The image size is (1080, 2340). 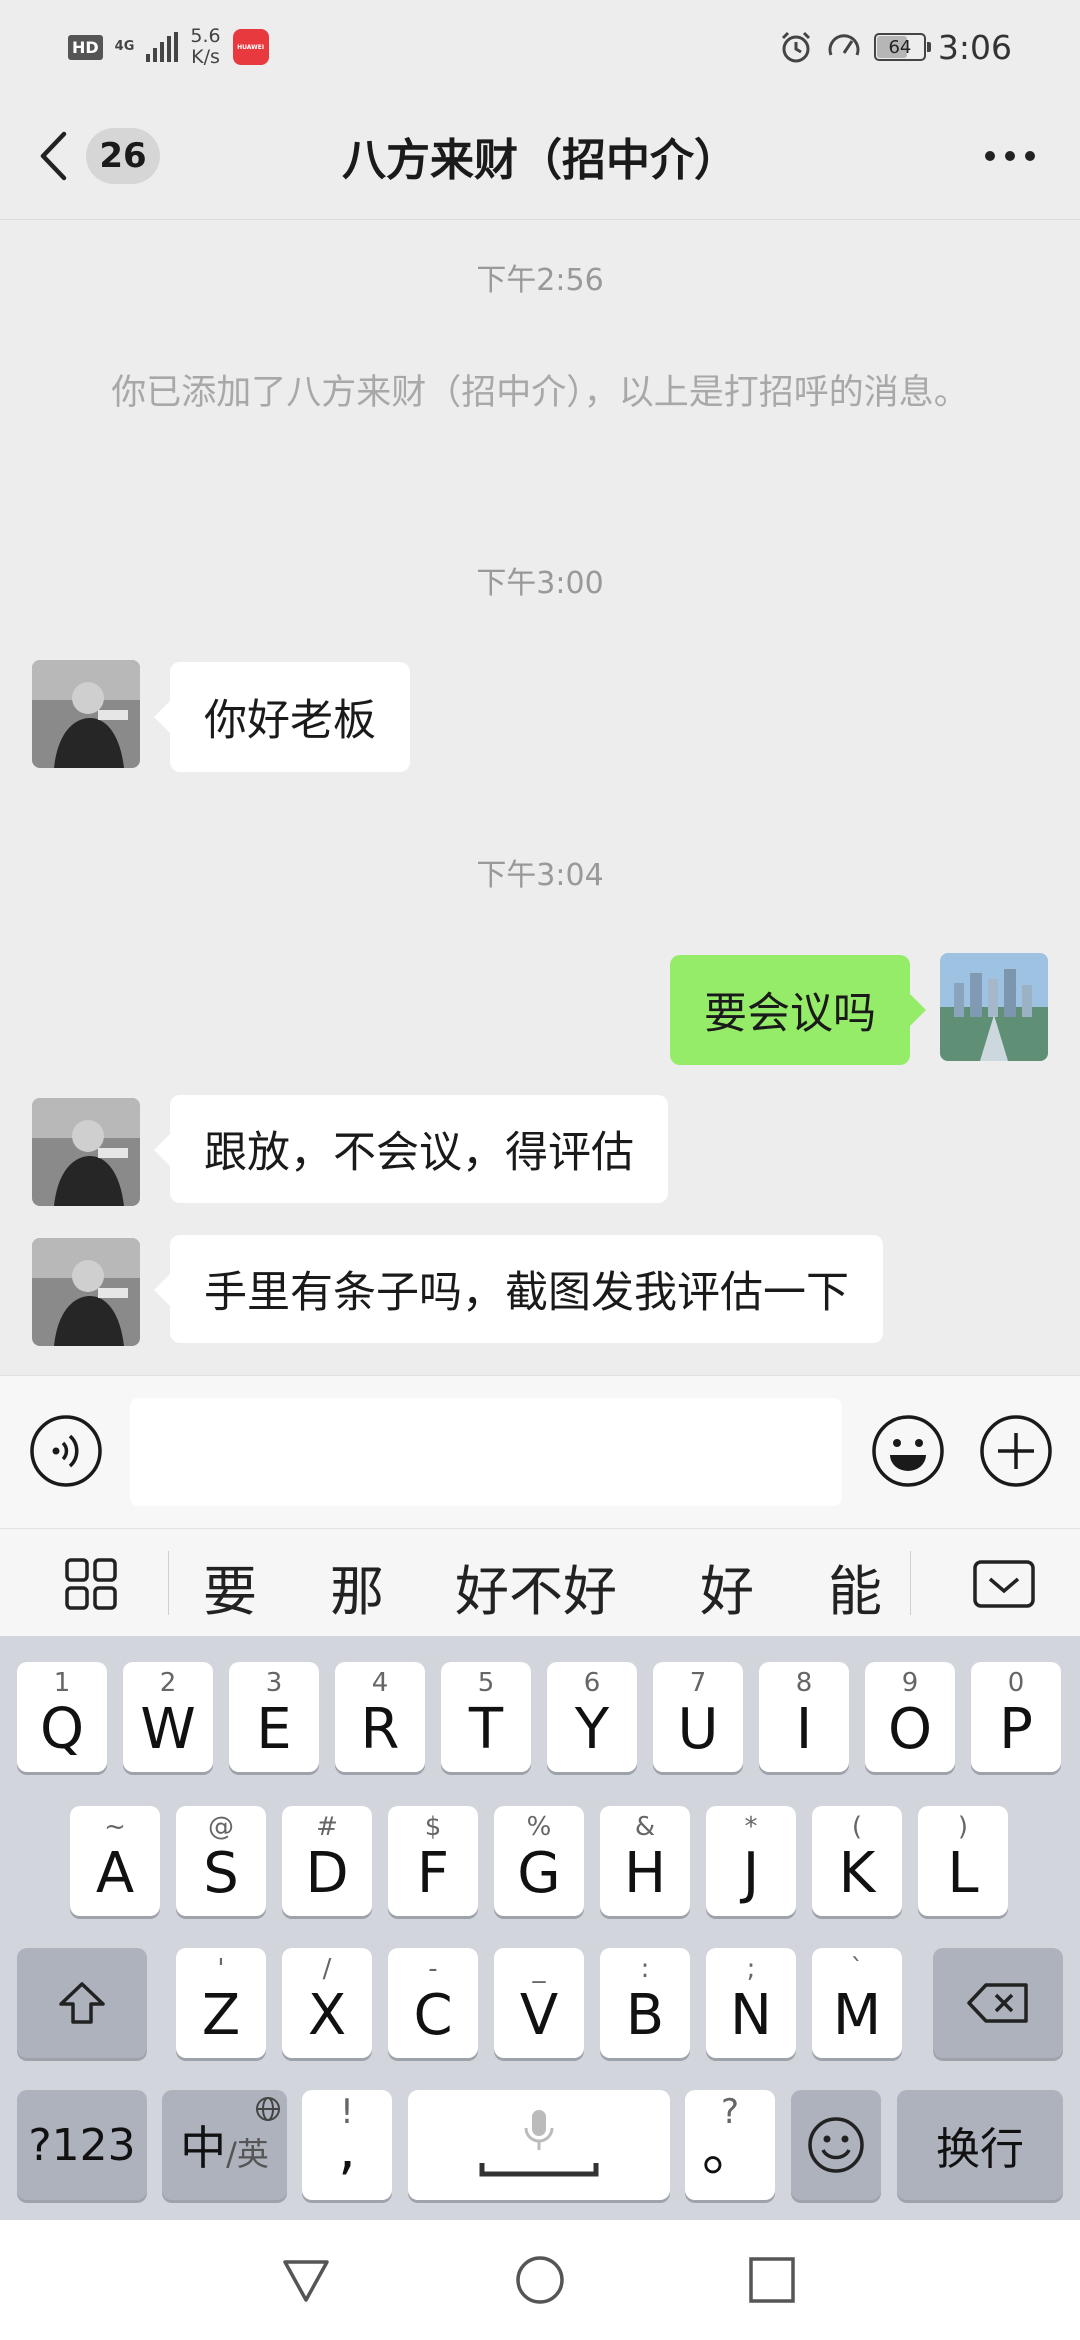 I want to click on space-bar-icon, so click(x=539, y=2170).